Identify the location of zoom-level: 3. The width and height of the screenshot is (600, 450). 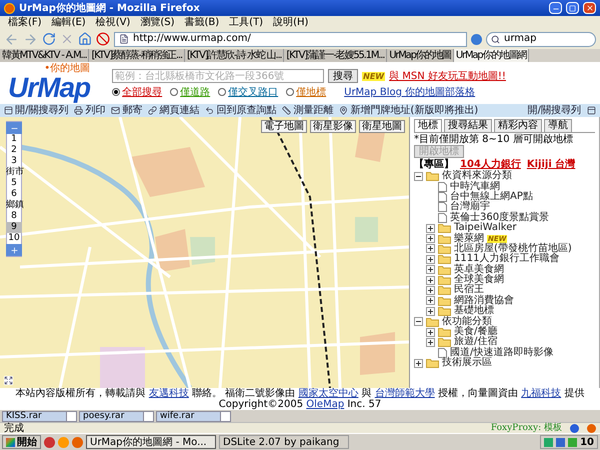
(14, 161).